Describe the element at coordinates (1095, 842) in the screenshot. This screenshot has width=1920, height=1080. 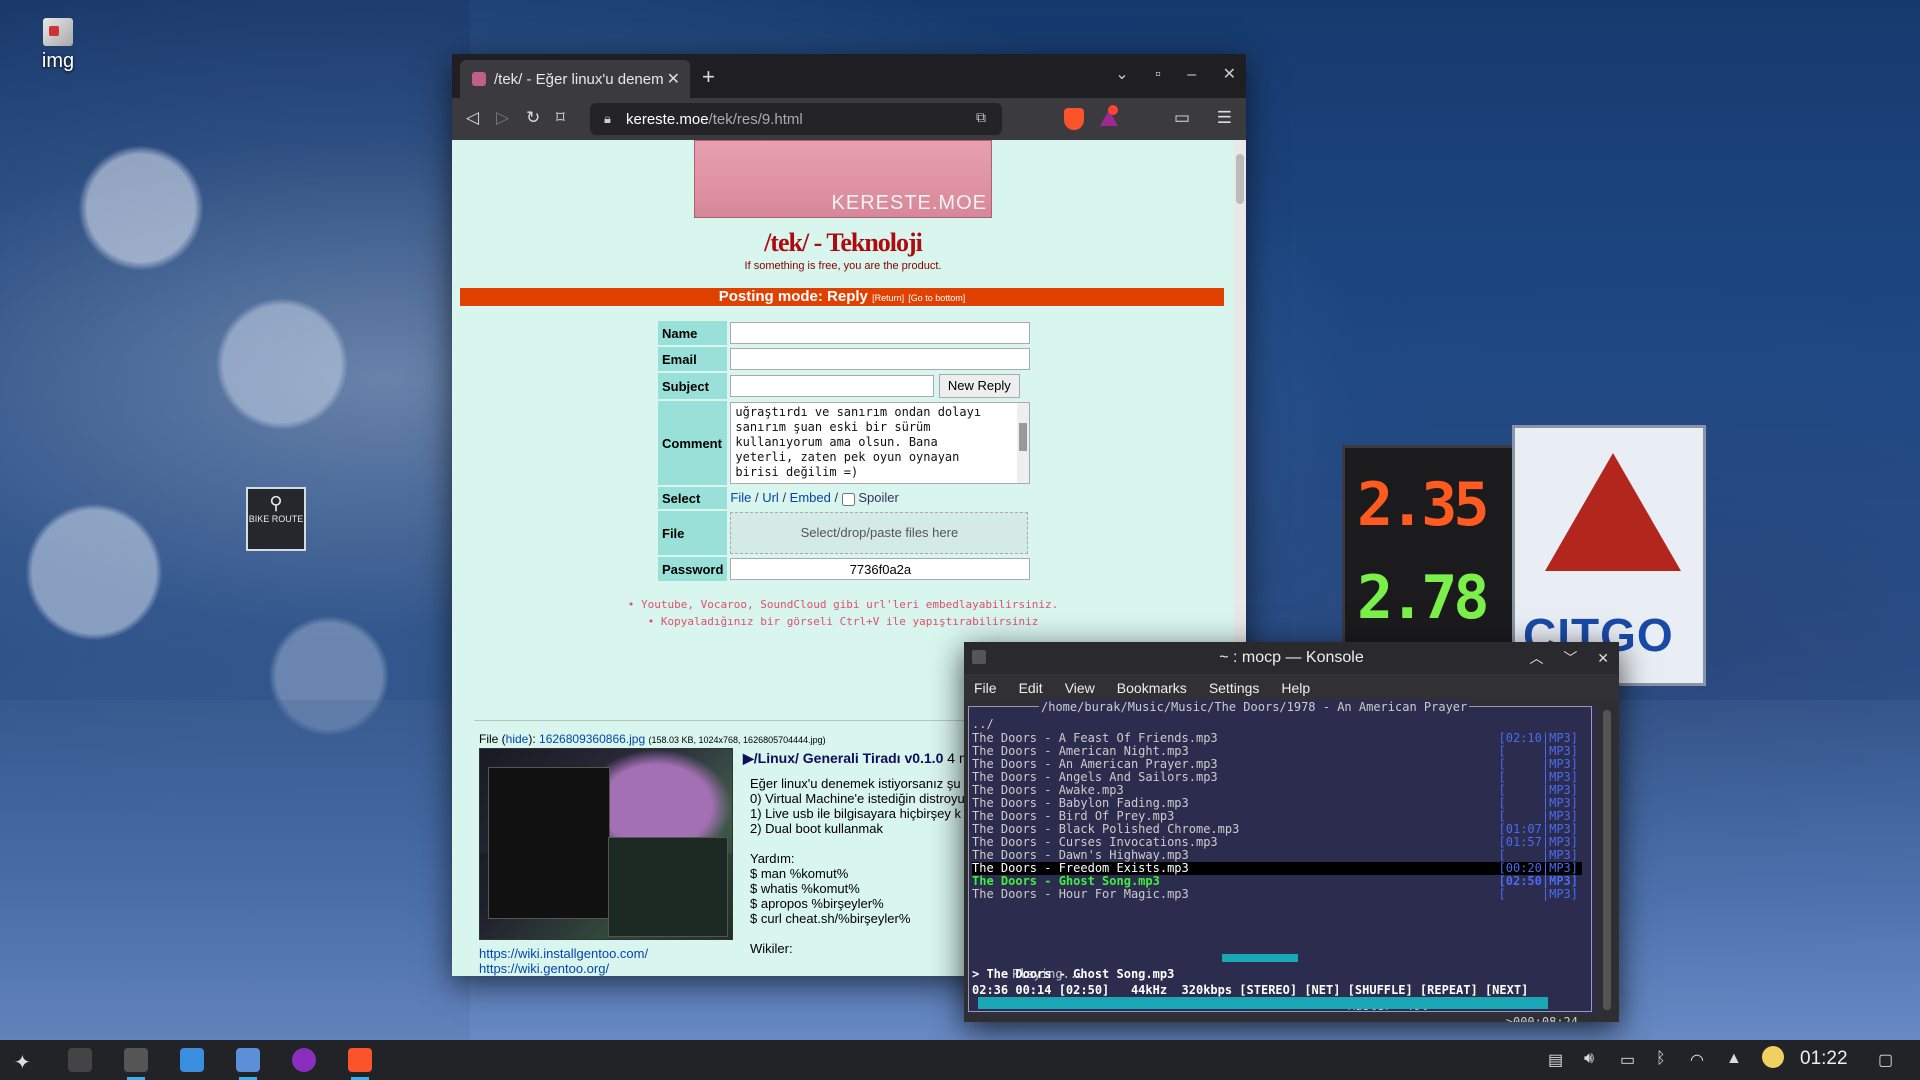
I see `track-name: The Doors - Curses Invocations.mp3` at that location.